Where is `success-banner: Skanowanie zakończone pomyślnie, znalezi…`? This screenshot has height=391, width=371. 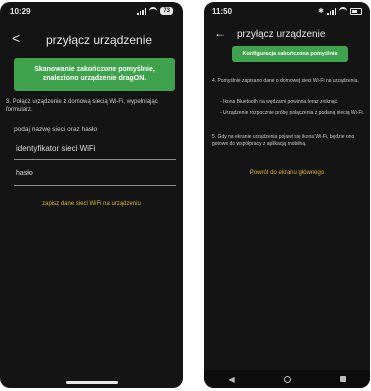 success-banner: Skanowanie zakończone pomyślnie, znalezi… is located at coordinates (94, 74).